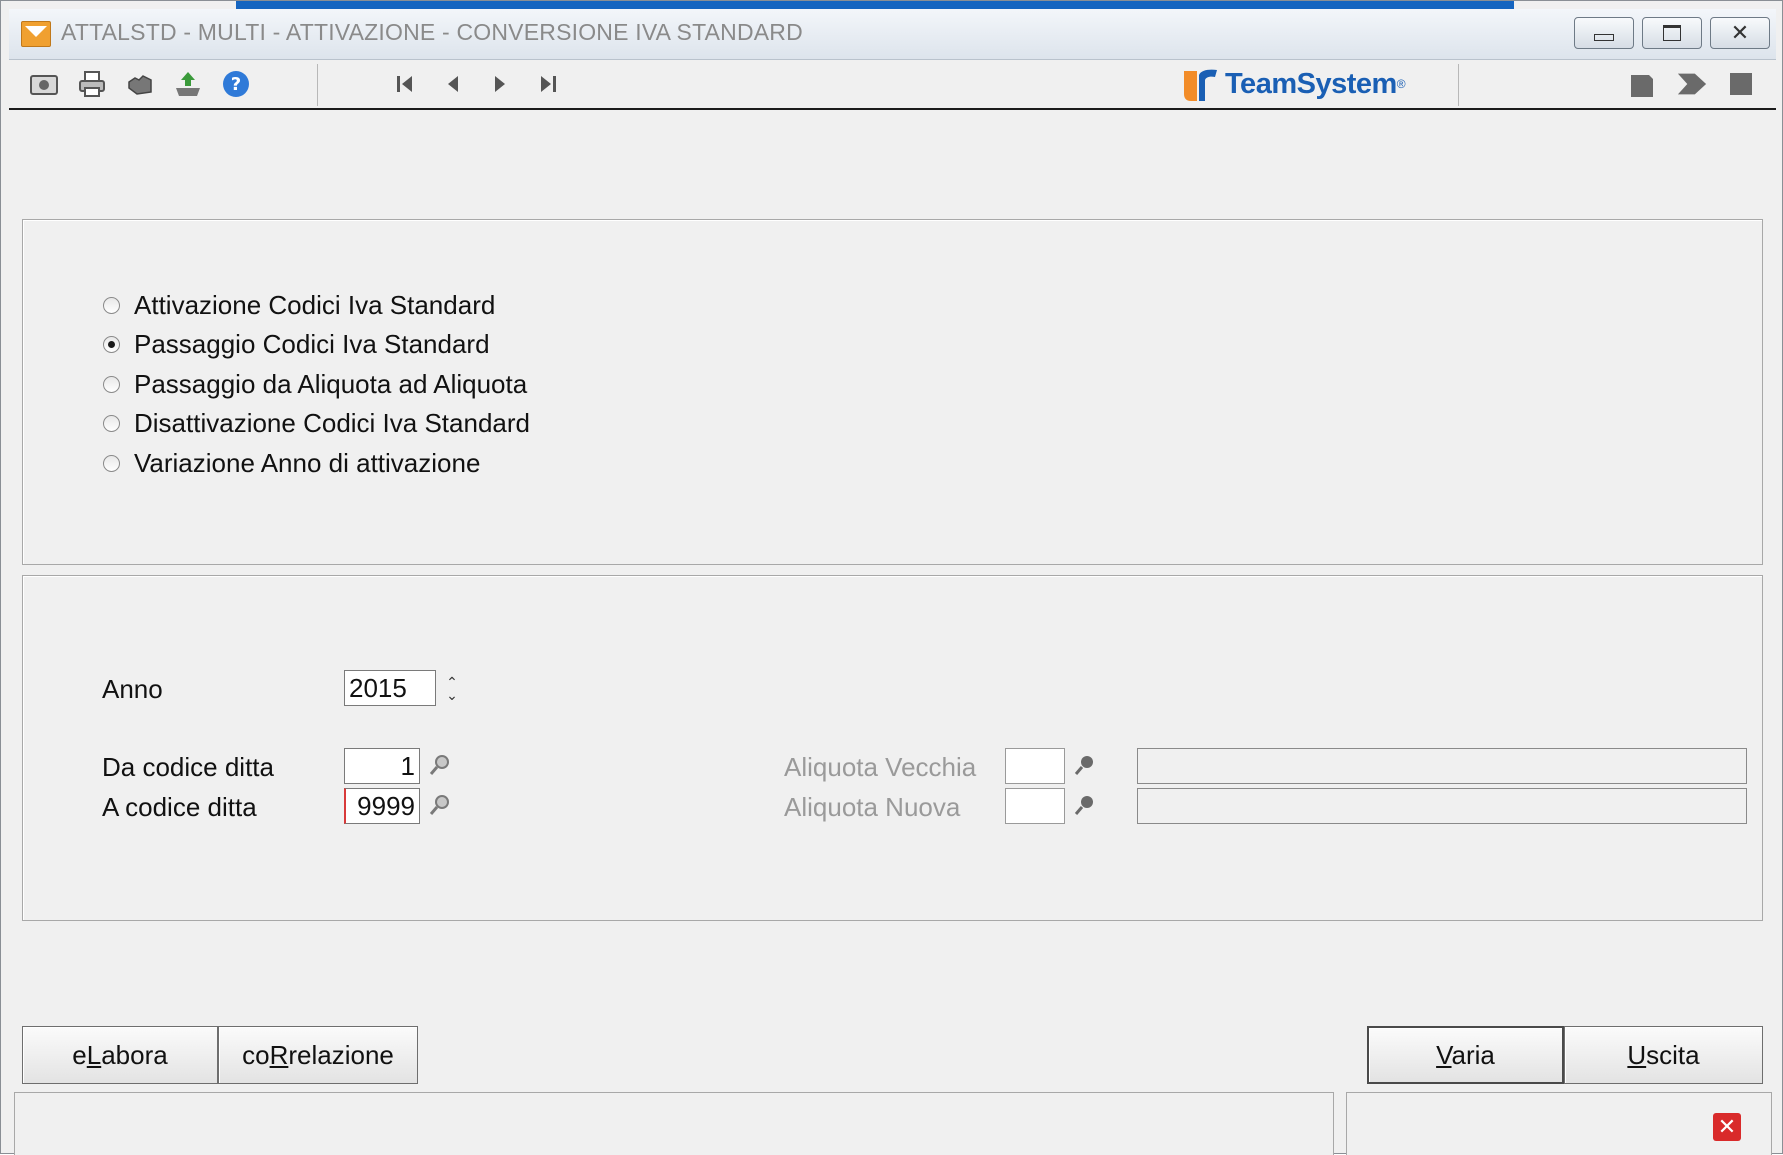 This screenshot has height=1155, width=1783. Describe the element at coordinates (1727, 1127) in the screenshot. I see `error-close-icon: ✕` at that location.